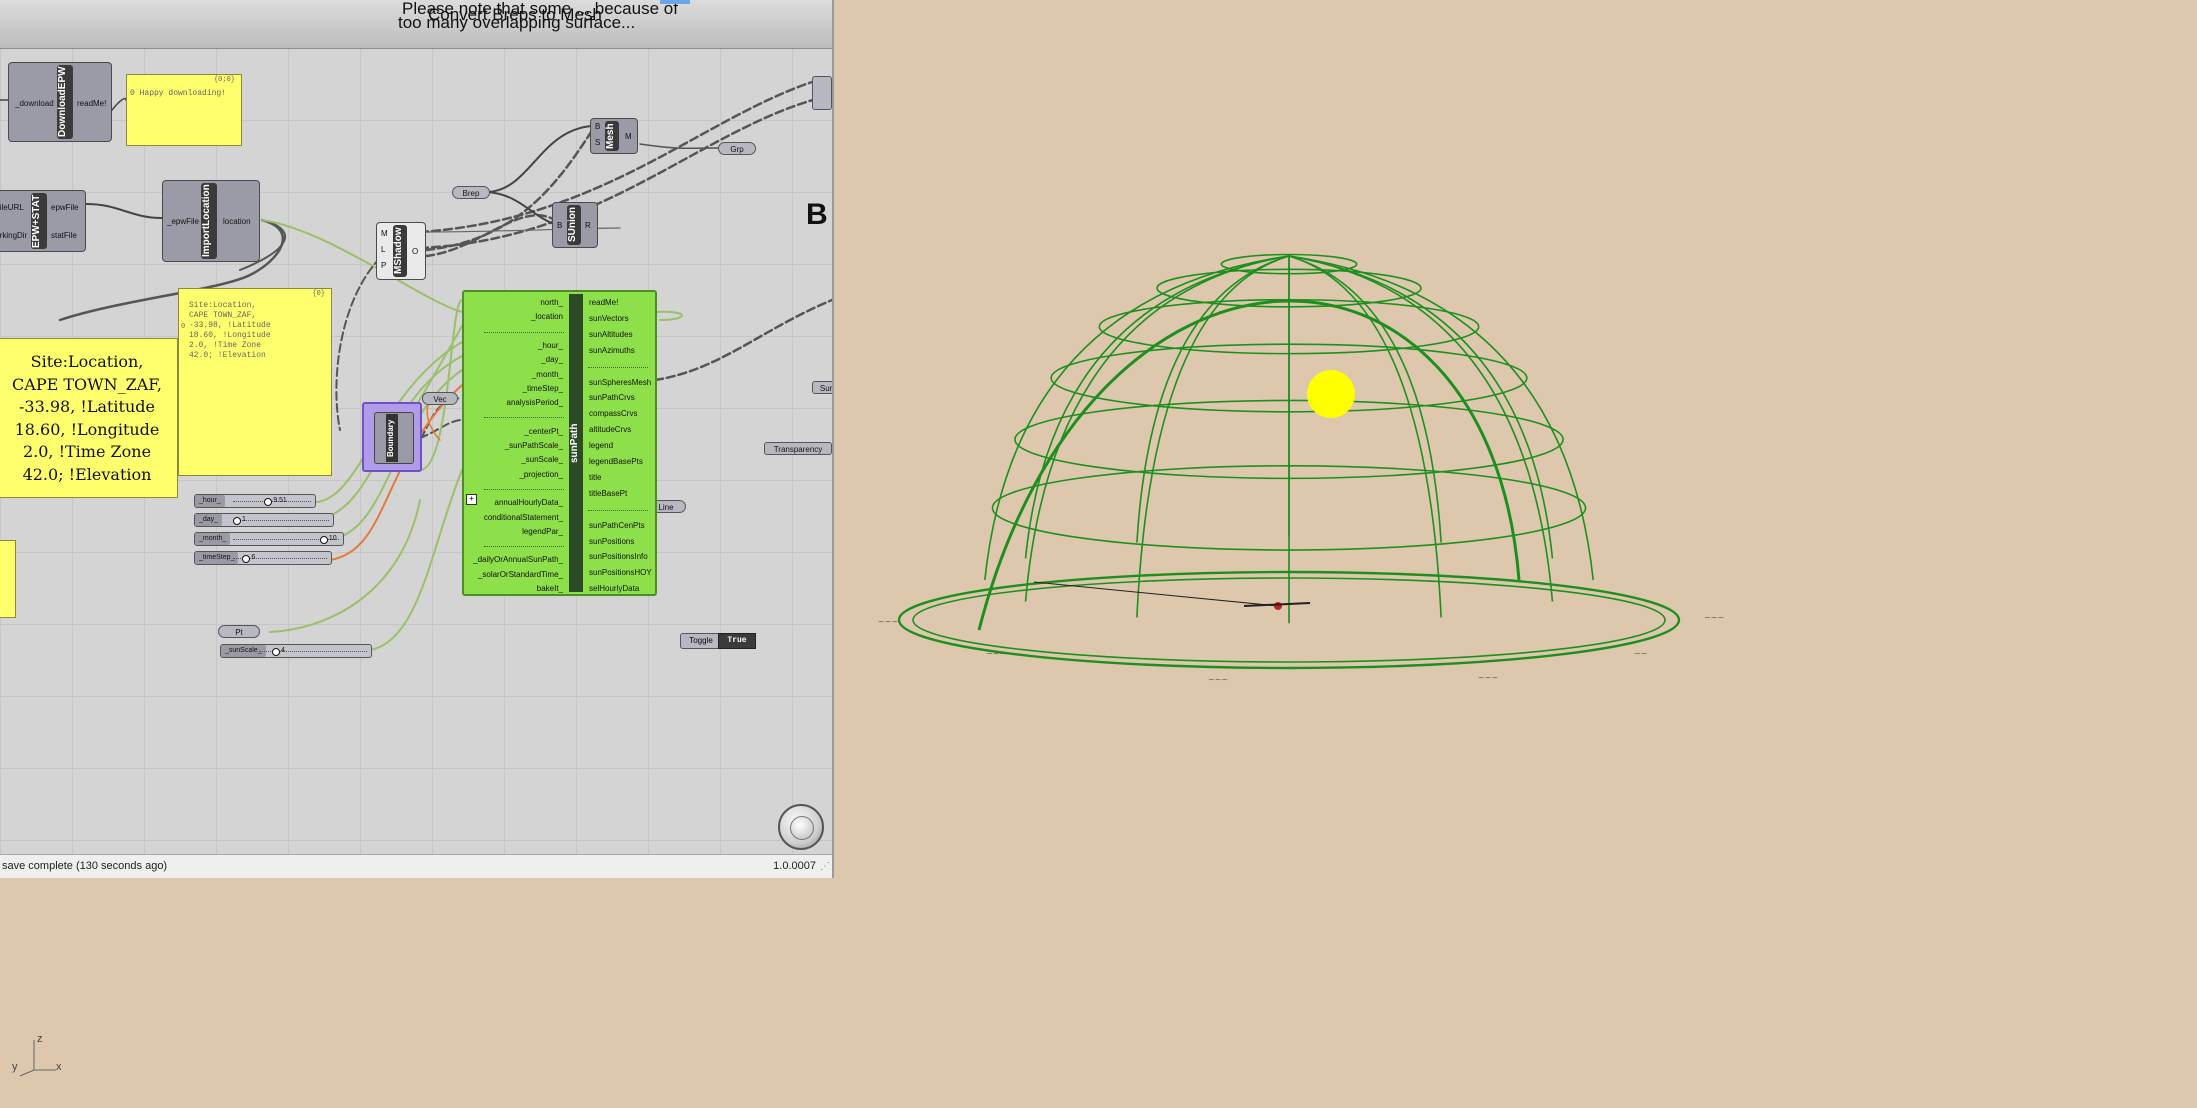 The height and width of the screenshot is (1108, 2197). I want to click on transparency-param: Transparency, so click(798, 448).